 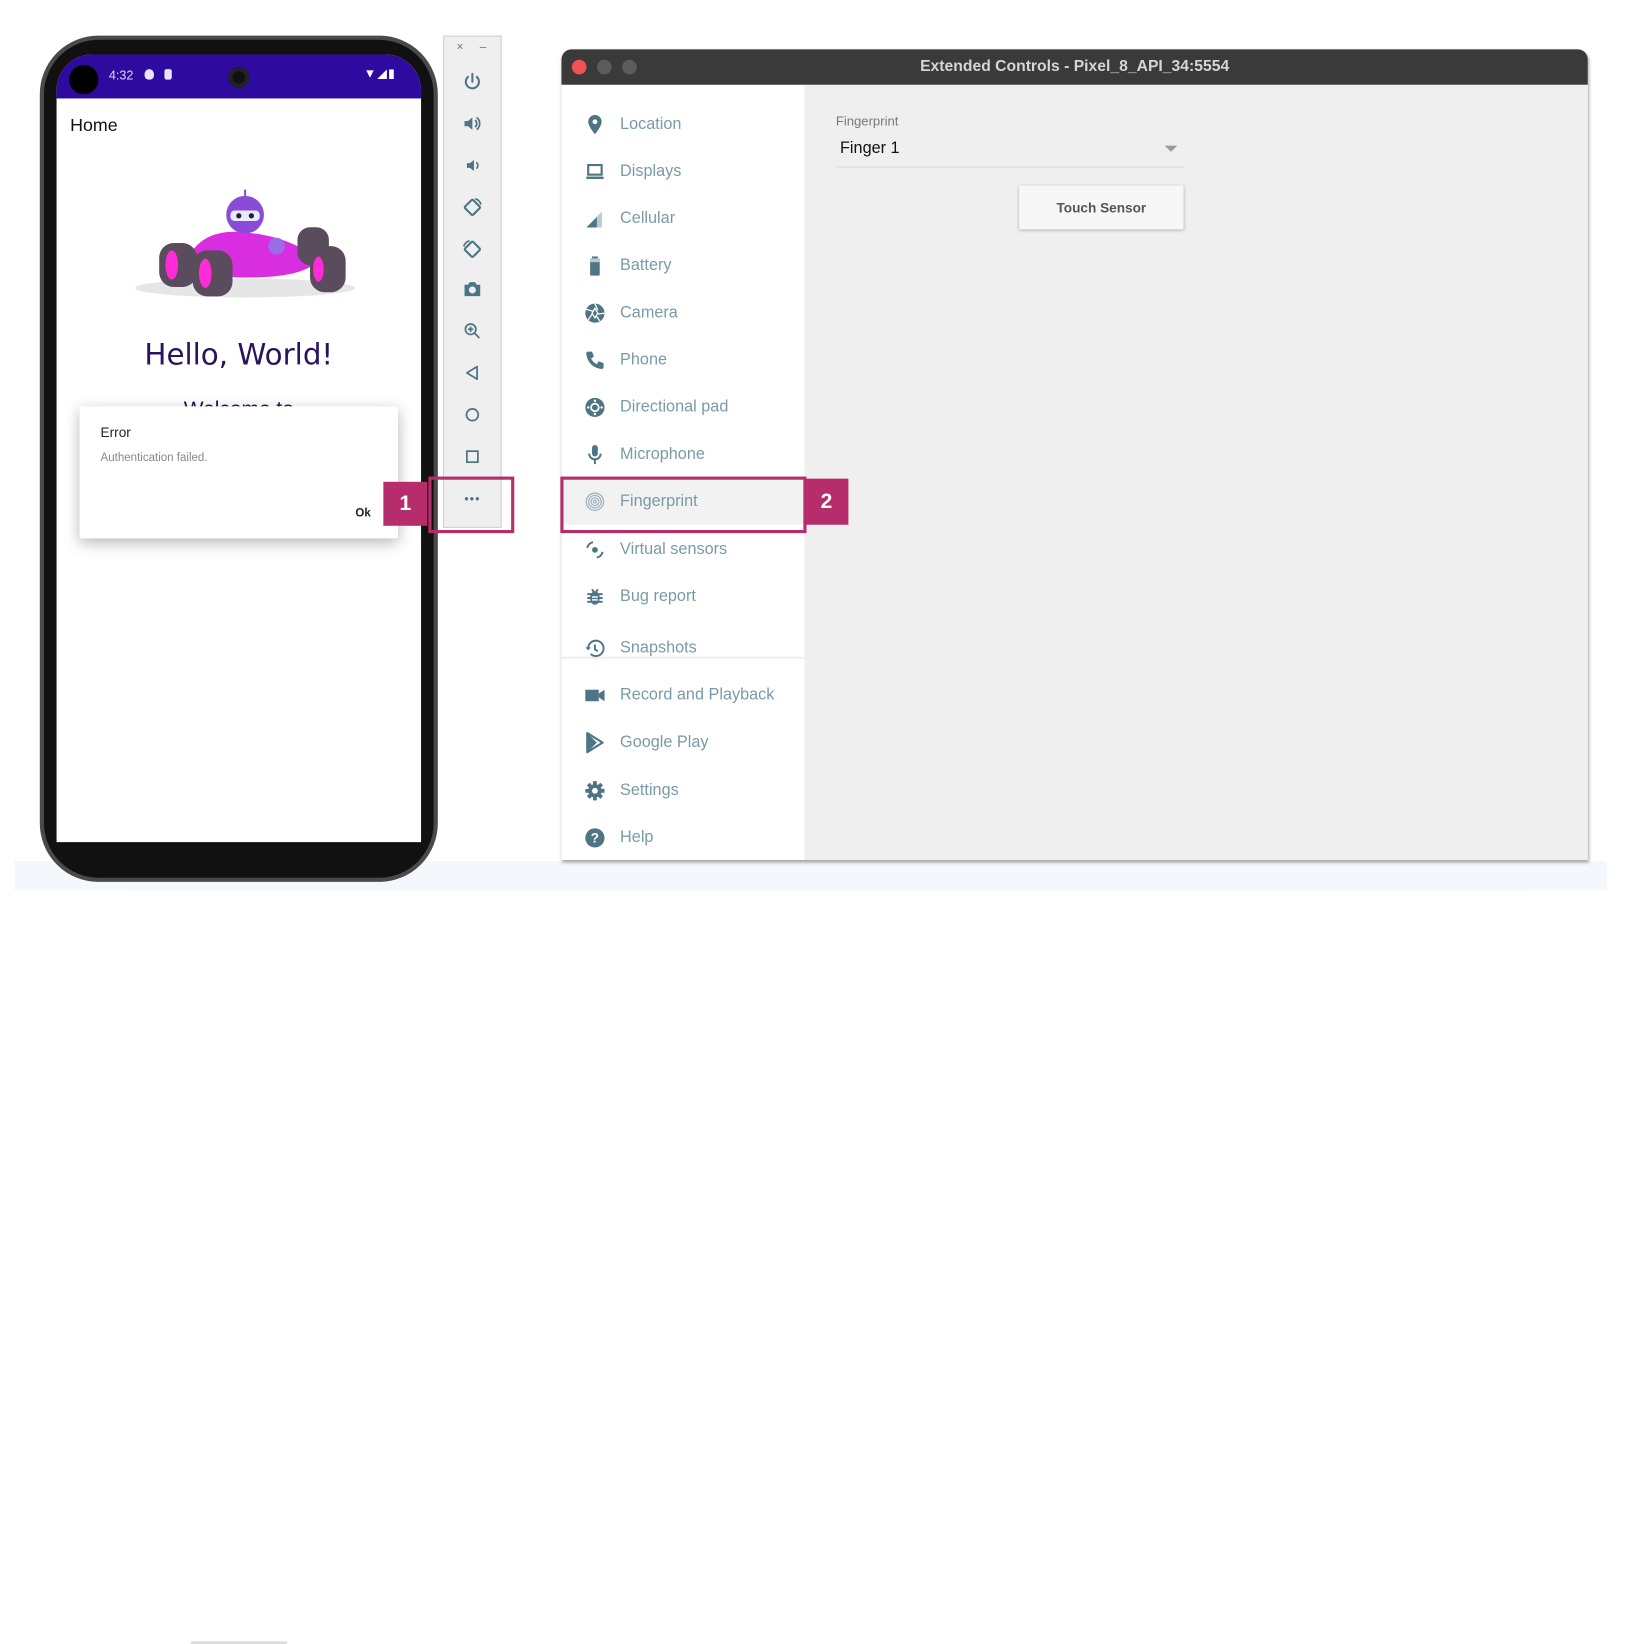 What do you see at coordinates (594, 742) in the screenshot?
I see `google-play-icon` at bounding box center [594, 742].